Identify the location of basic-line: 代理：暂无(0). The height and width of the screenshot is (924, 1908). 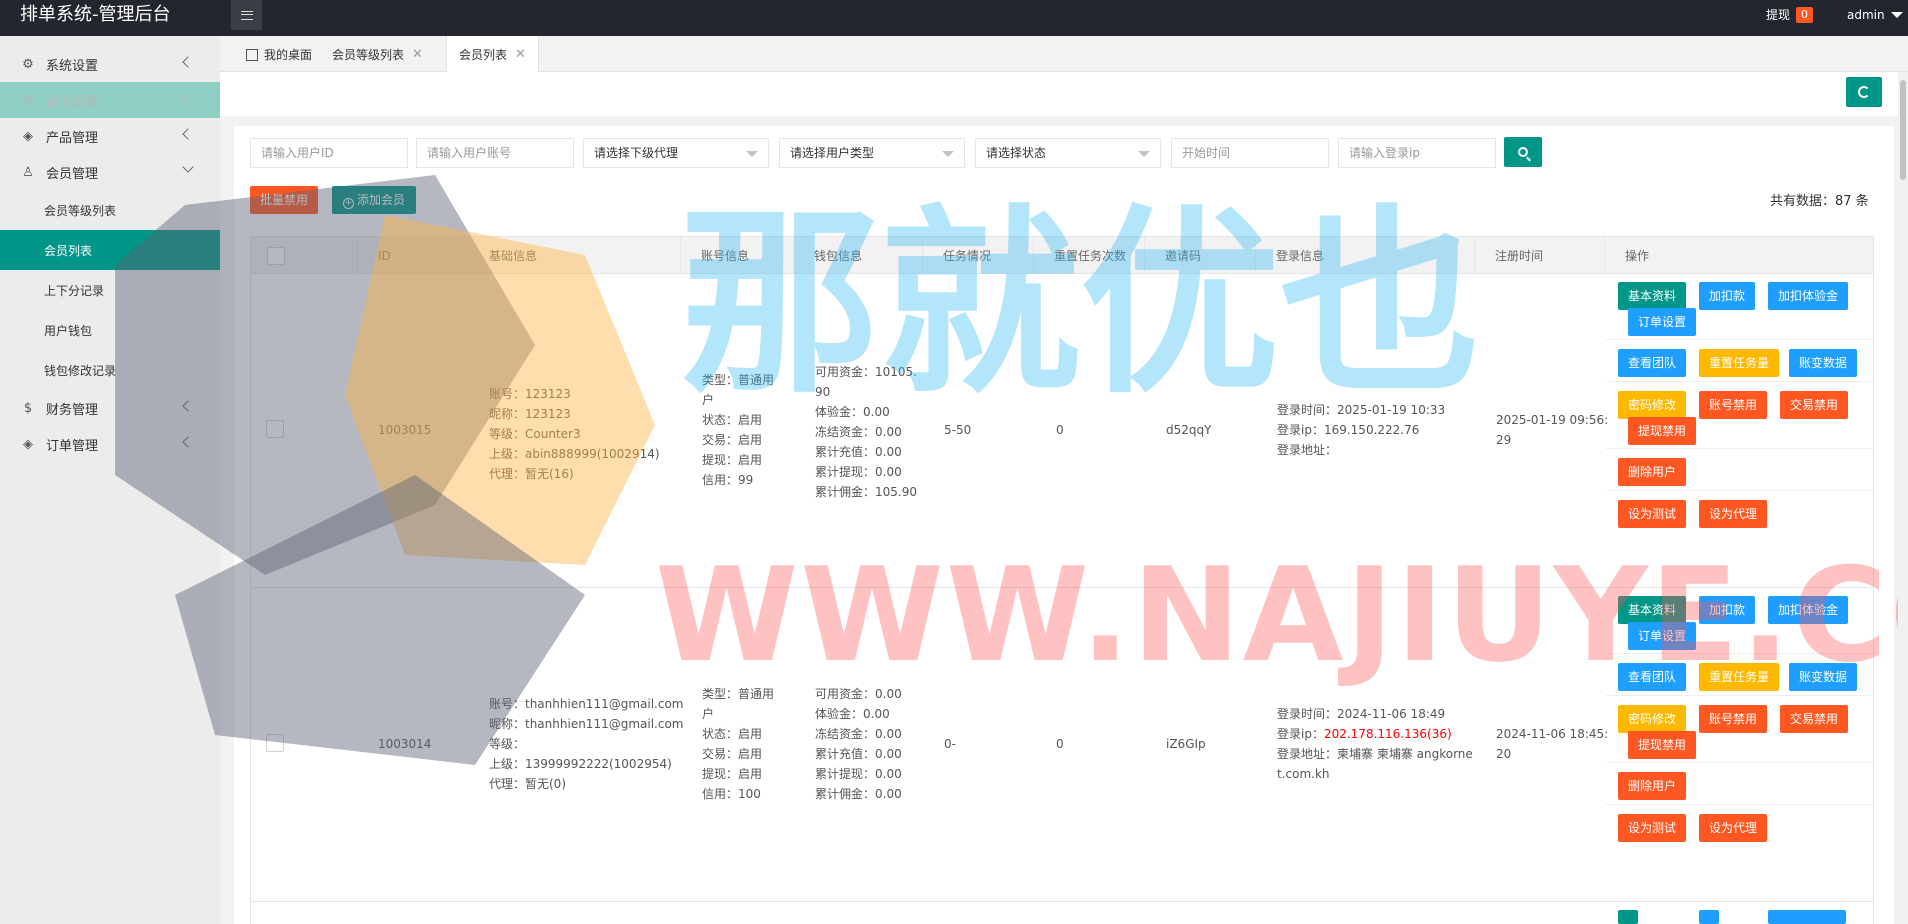
(527, 784).